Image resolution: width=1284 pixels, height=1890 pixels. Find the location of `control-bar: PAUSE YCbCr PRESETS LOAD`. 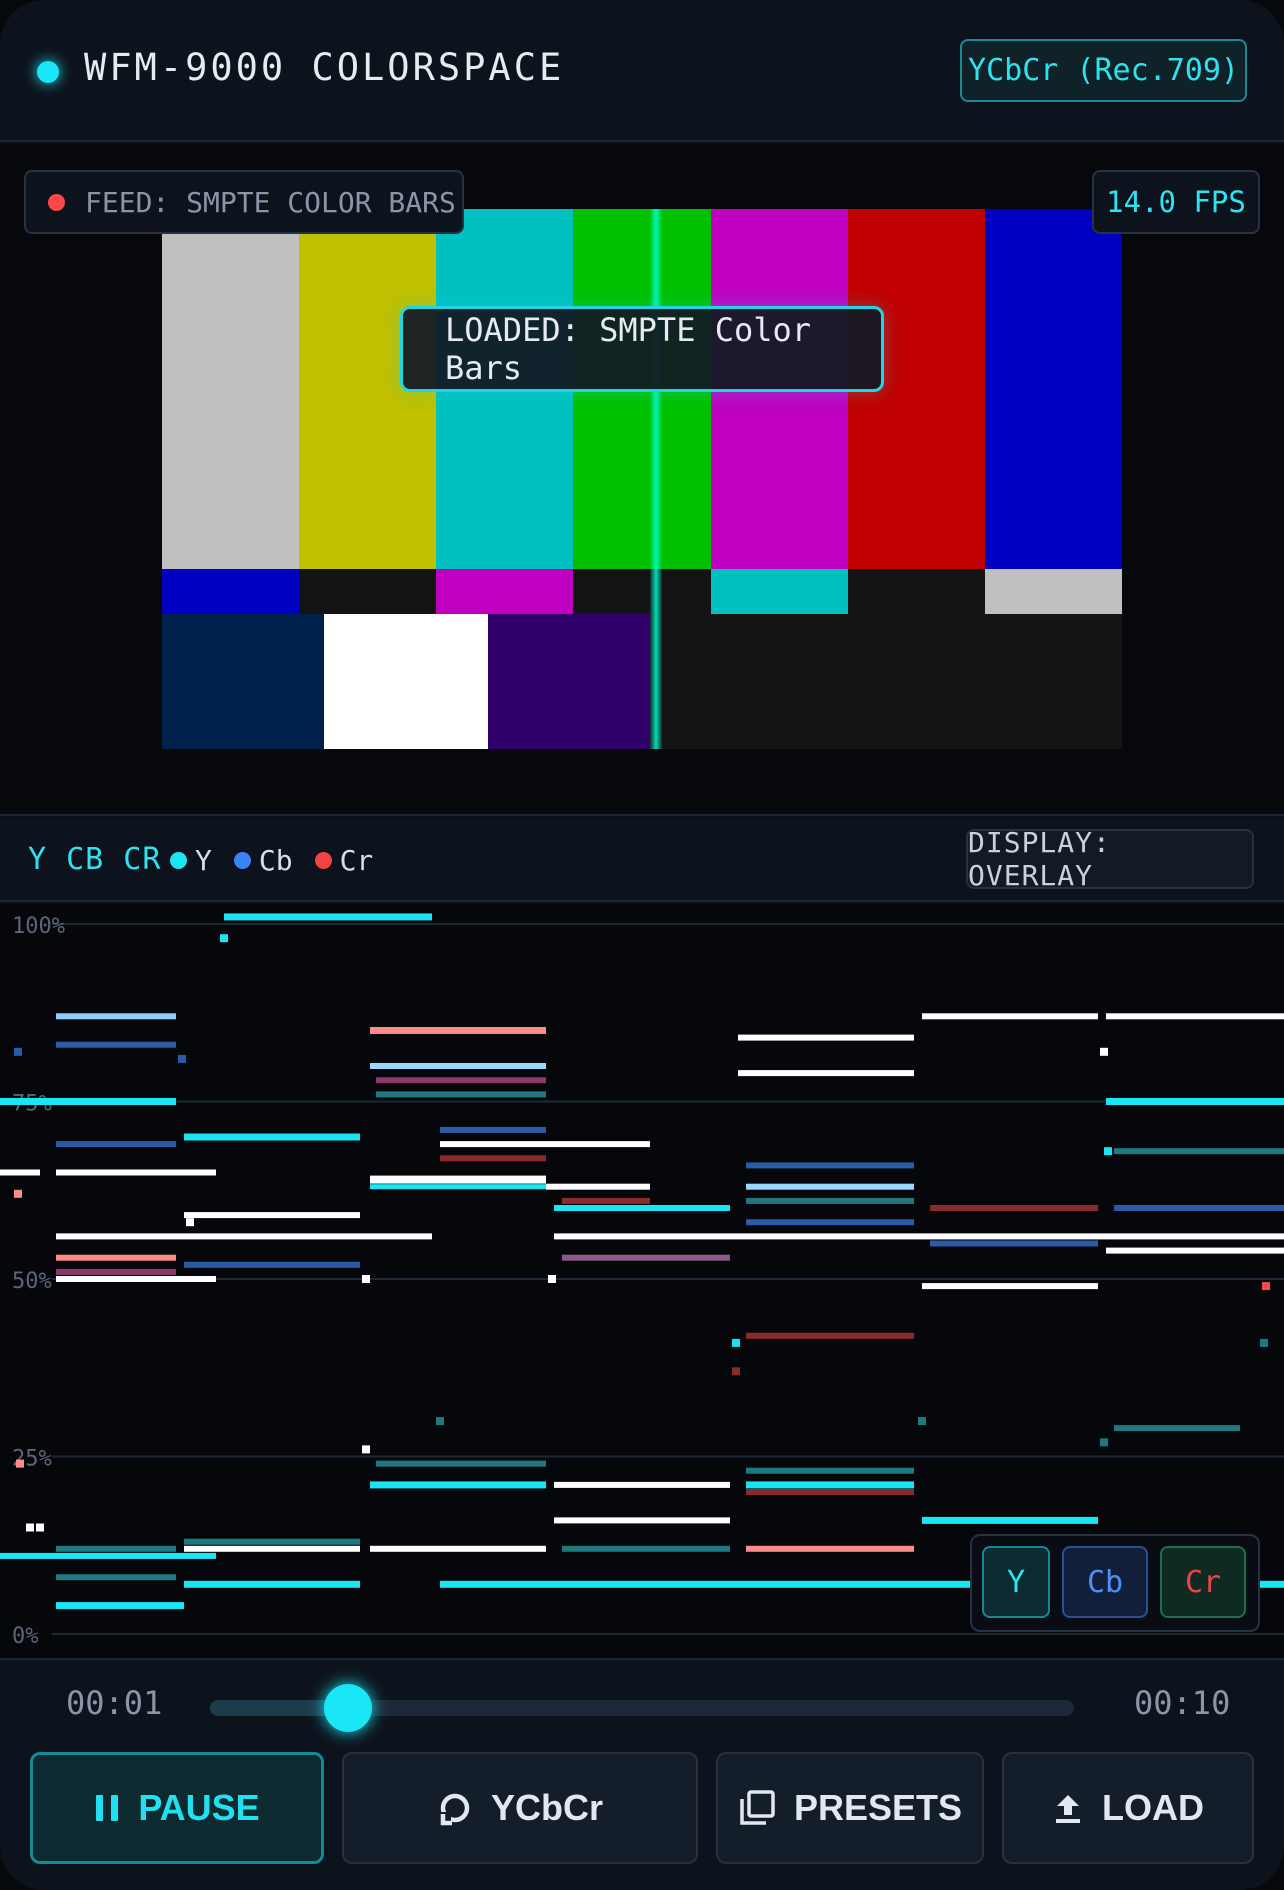

control-bar: PAUSE YCbCr PRESETS LOAD is located at coordinates (642, 1819).